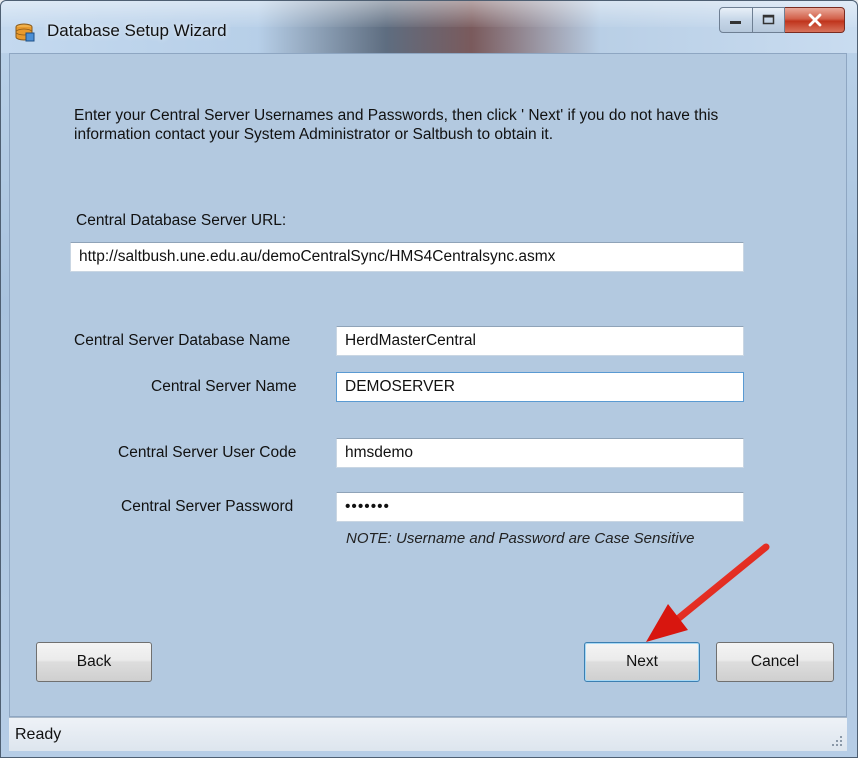 Image resolution: width=858 pixels, height=758 pixels. I want to click on url-field, so click(407, 257).